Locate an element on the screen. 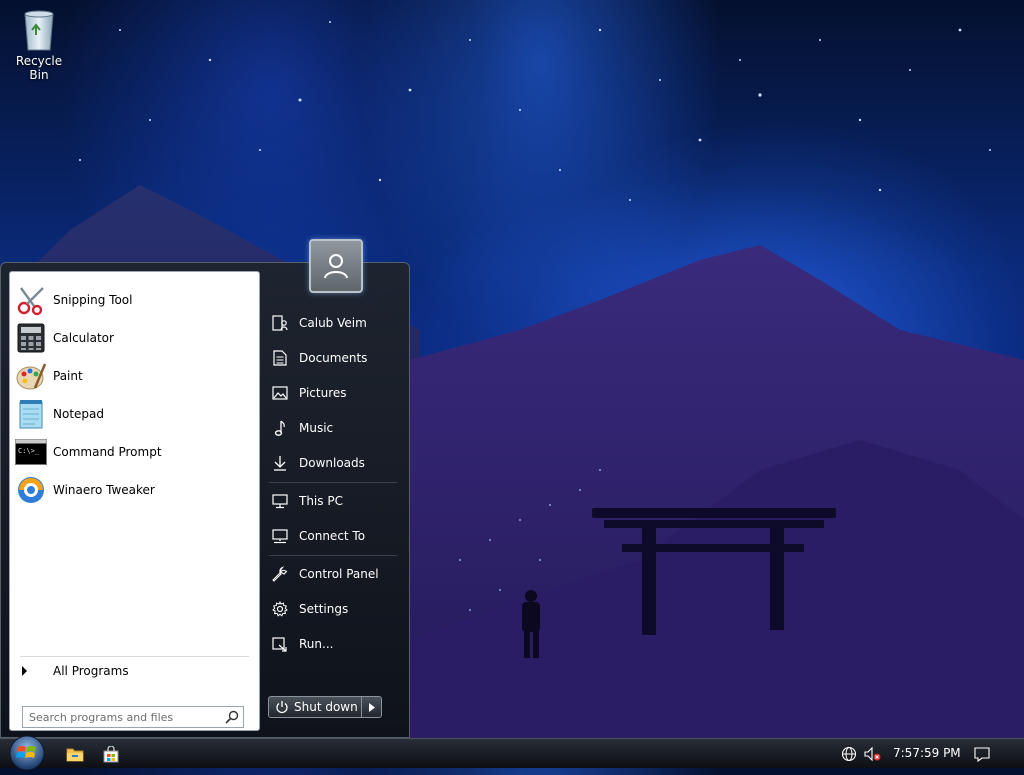  program-label: Command Prompt is located at coordinates (107, 452).